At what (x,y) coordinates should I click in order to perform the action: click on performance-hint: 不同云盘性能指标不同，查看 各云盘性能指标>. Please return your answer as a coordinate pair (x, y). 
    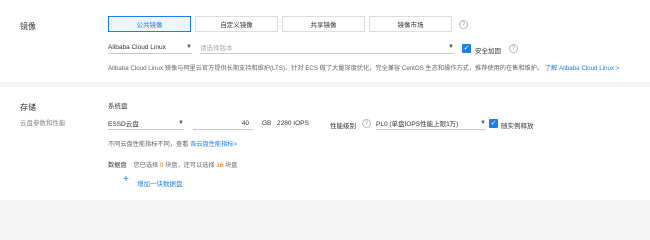
    Looking at the image, I should click on (172, 143).